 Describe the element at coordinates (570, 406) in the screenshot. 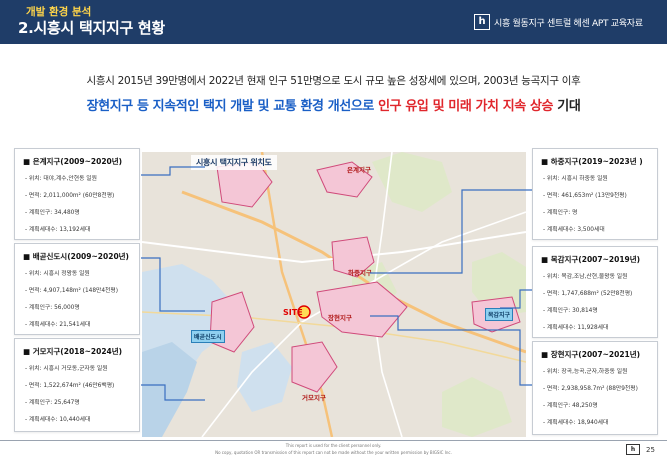

I see `panel-janghyeon-population: - 계획인구: 48,250명` at that location.